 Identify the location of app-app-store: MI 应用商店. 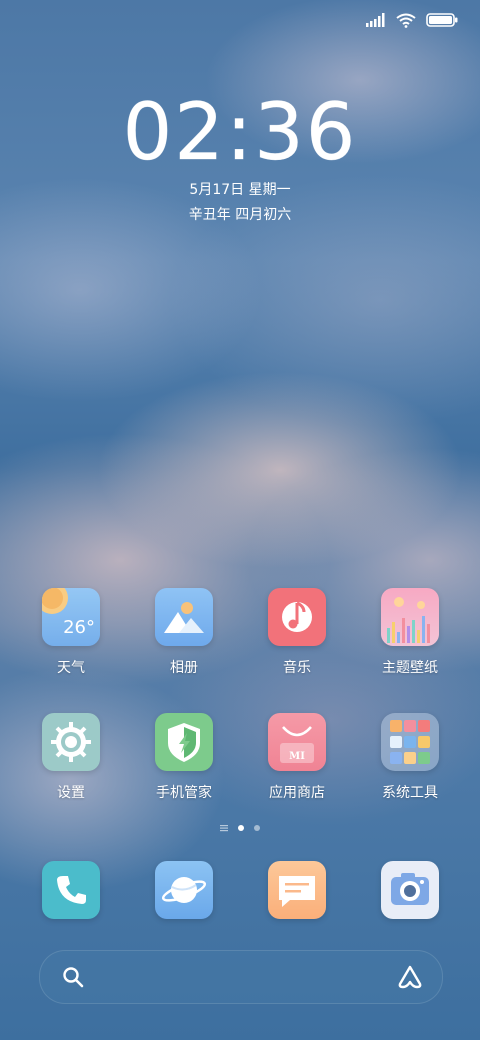
(297, 757).